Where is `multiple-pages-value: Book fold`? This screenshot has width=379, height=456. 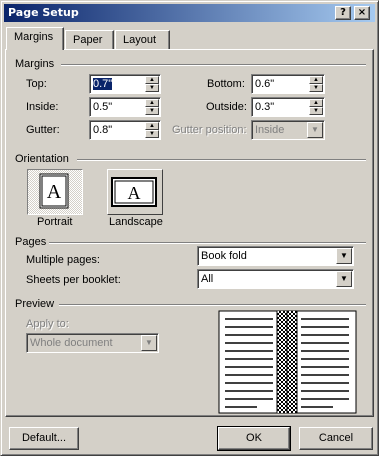
multiple-pages-value: Book fold is located at coordinates (224, 256).